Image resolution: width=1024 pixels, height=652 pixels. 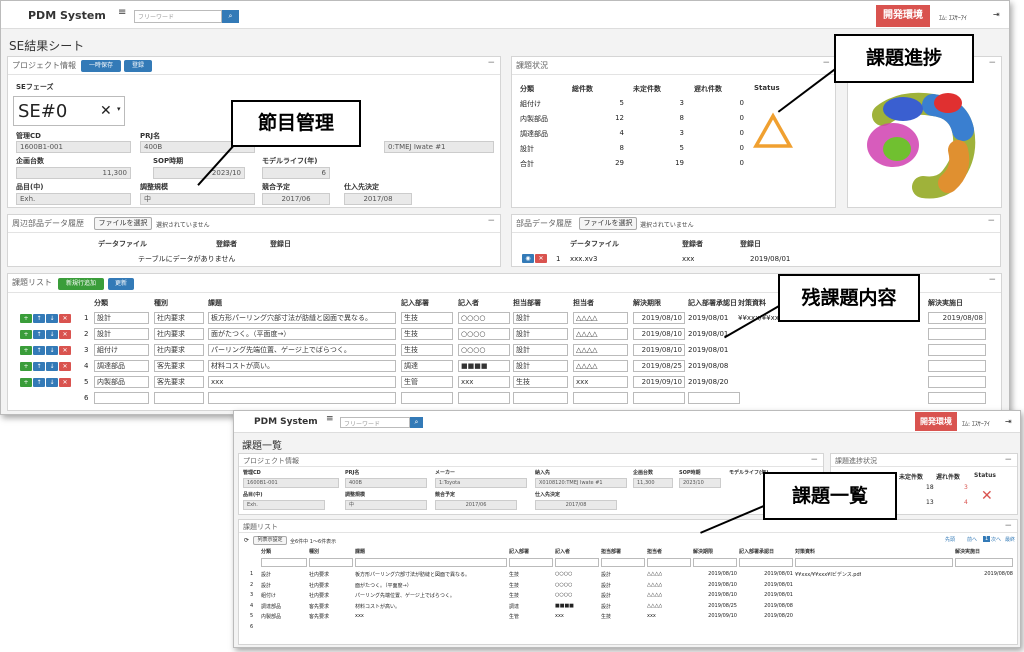 I want to click on kigen-input: 2019/08/25, so click(x=659, y=366).